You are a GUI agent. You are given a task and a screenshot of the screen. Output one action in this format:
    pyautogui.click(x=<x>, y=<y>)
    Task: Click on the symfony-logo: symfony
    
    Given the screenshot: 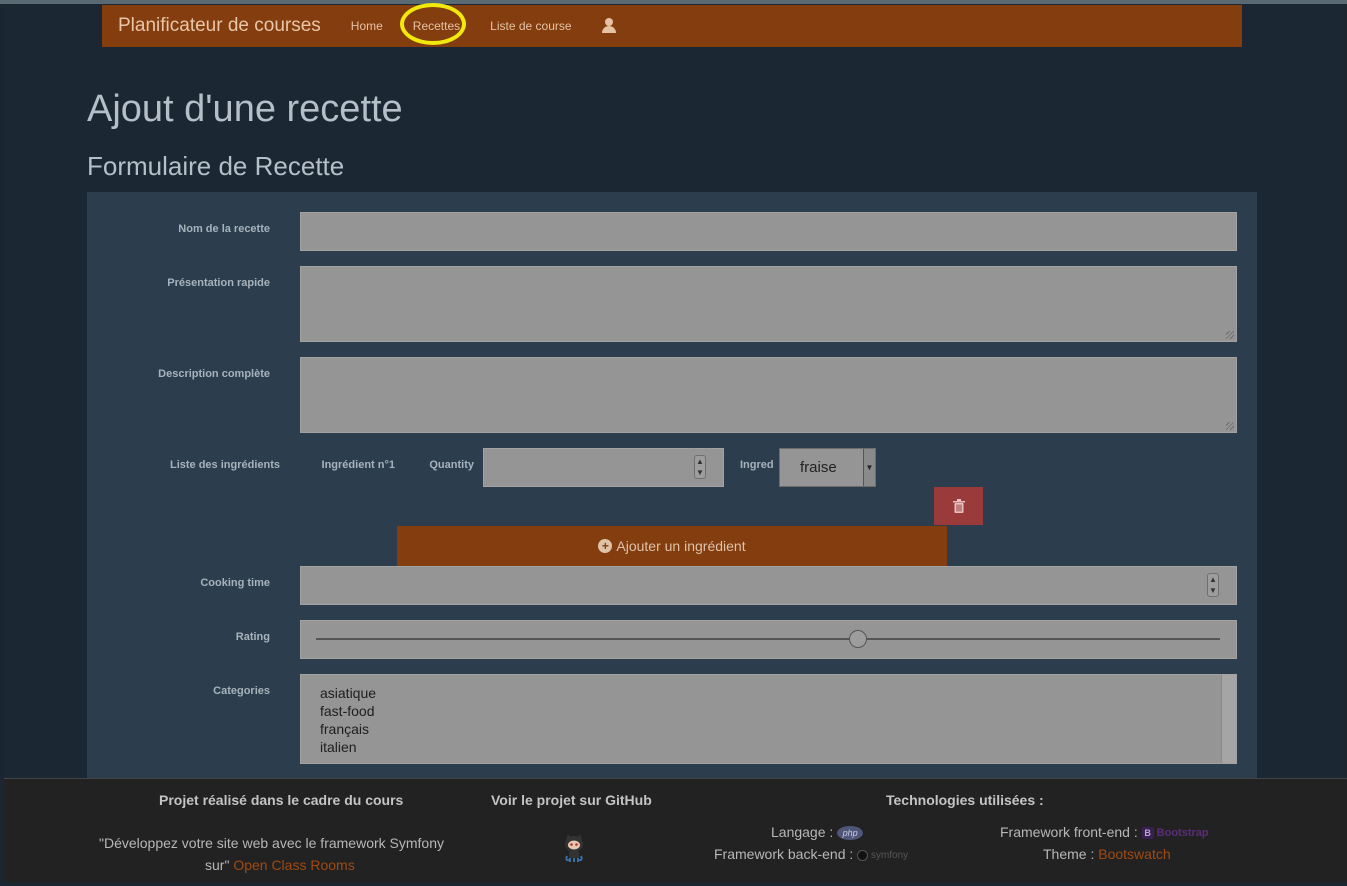 What is the action you would take?
    pyautogui.click(x=883, y=855)
    